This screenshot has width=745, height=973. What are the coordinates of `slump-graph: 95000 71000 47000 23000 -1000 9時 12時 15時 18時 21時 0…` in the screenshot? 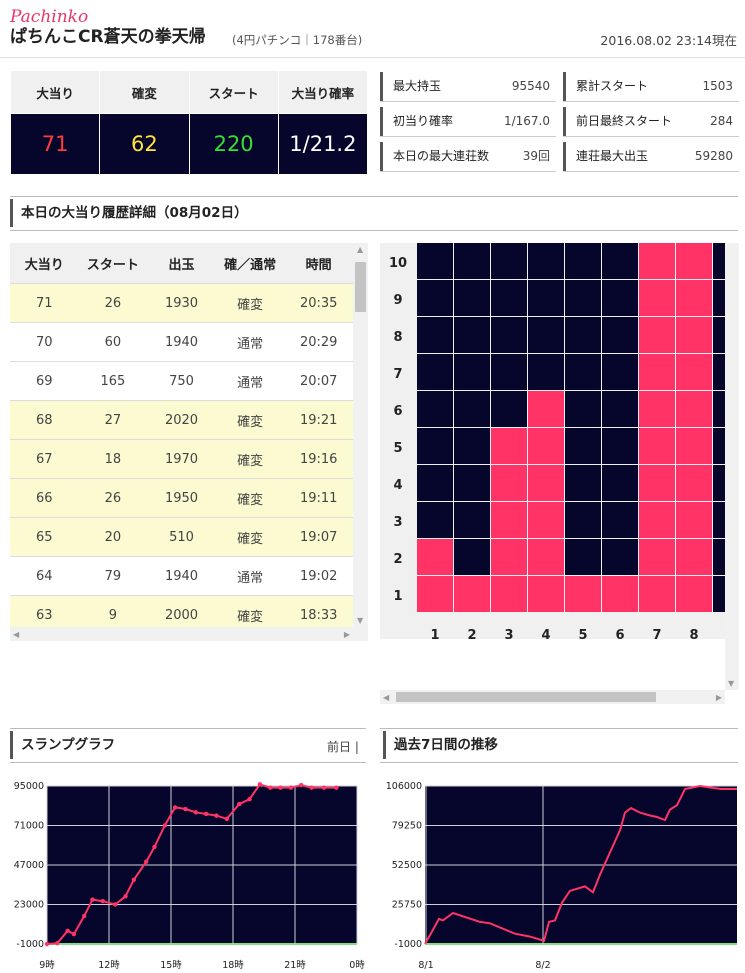 It's located at (190, 876).